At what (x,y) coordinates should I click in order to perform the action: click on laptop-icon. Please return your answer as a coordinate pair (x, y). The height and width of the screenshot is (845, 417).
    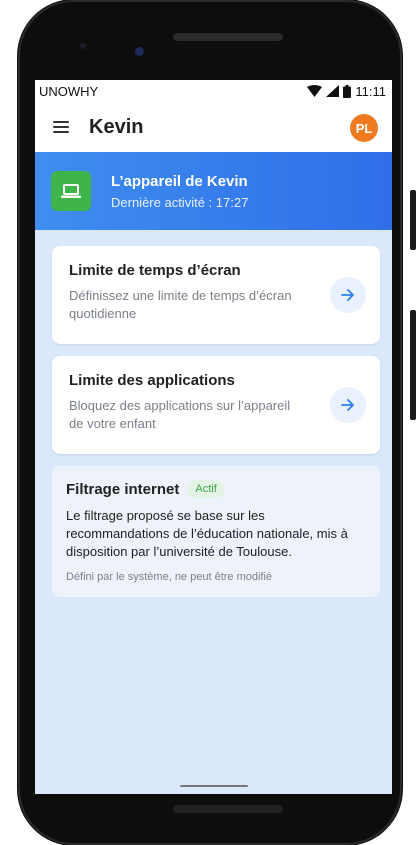
    Looking at the image, I should click on (71, 191).